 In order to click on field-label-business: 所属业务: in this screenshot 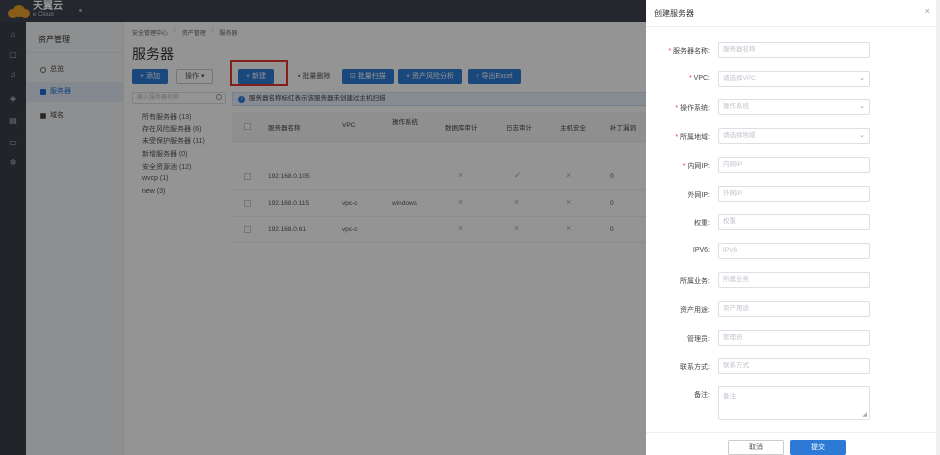, I will do `click(695, 281)`.